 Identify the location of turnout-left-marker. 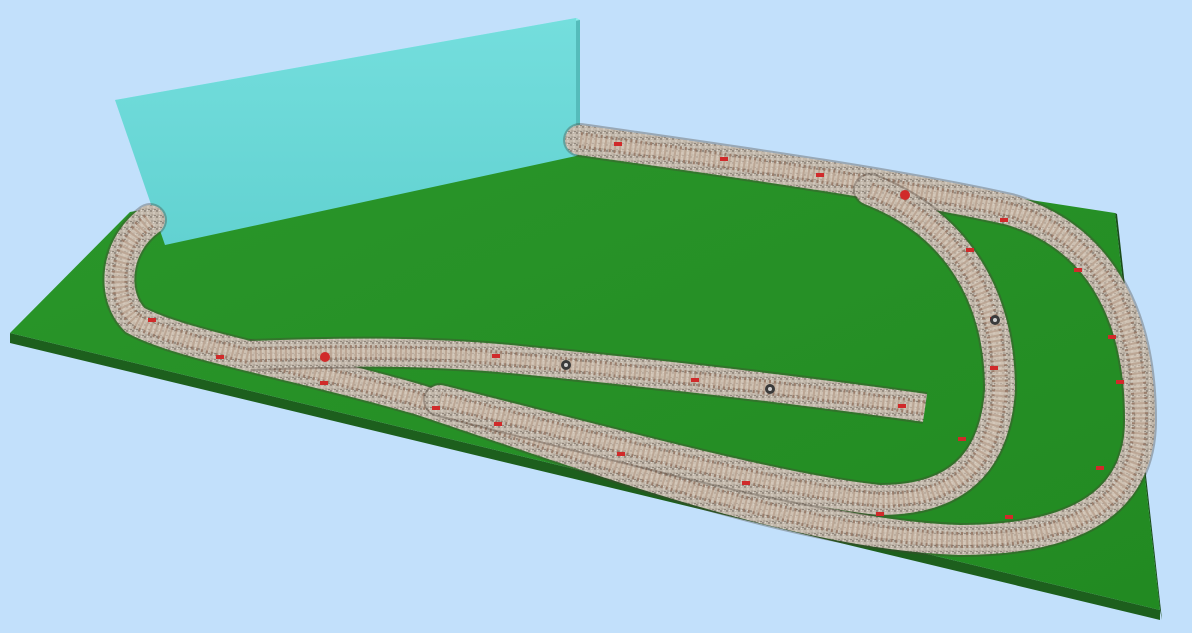
(325, 357).